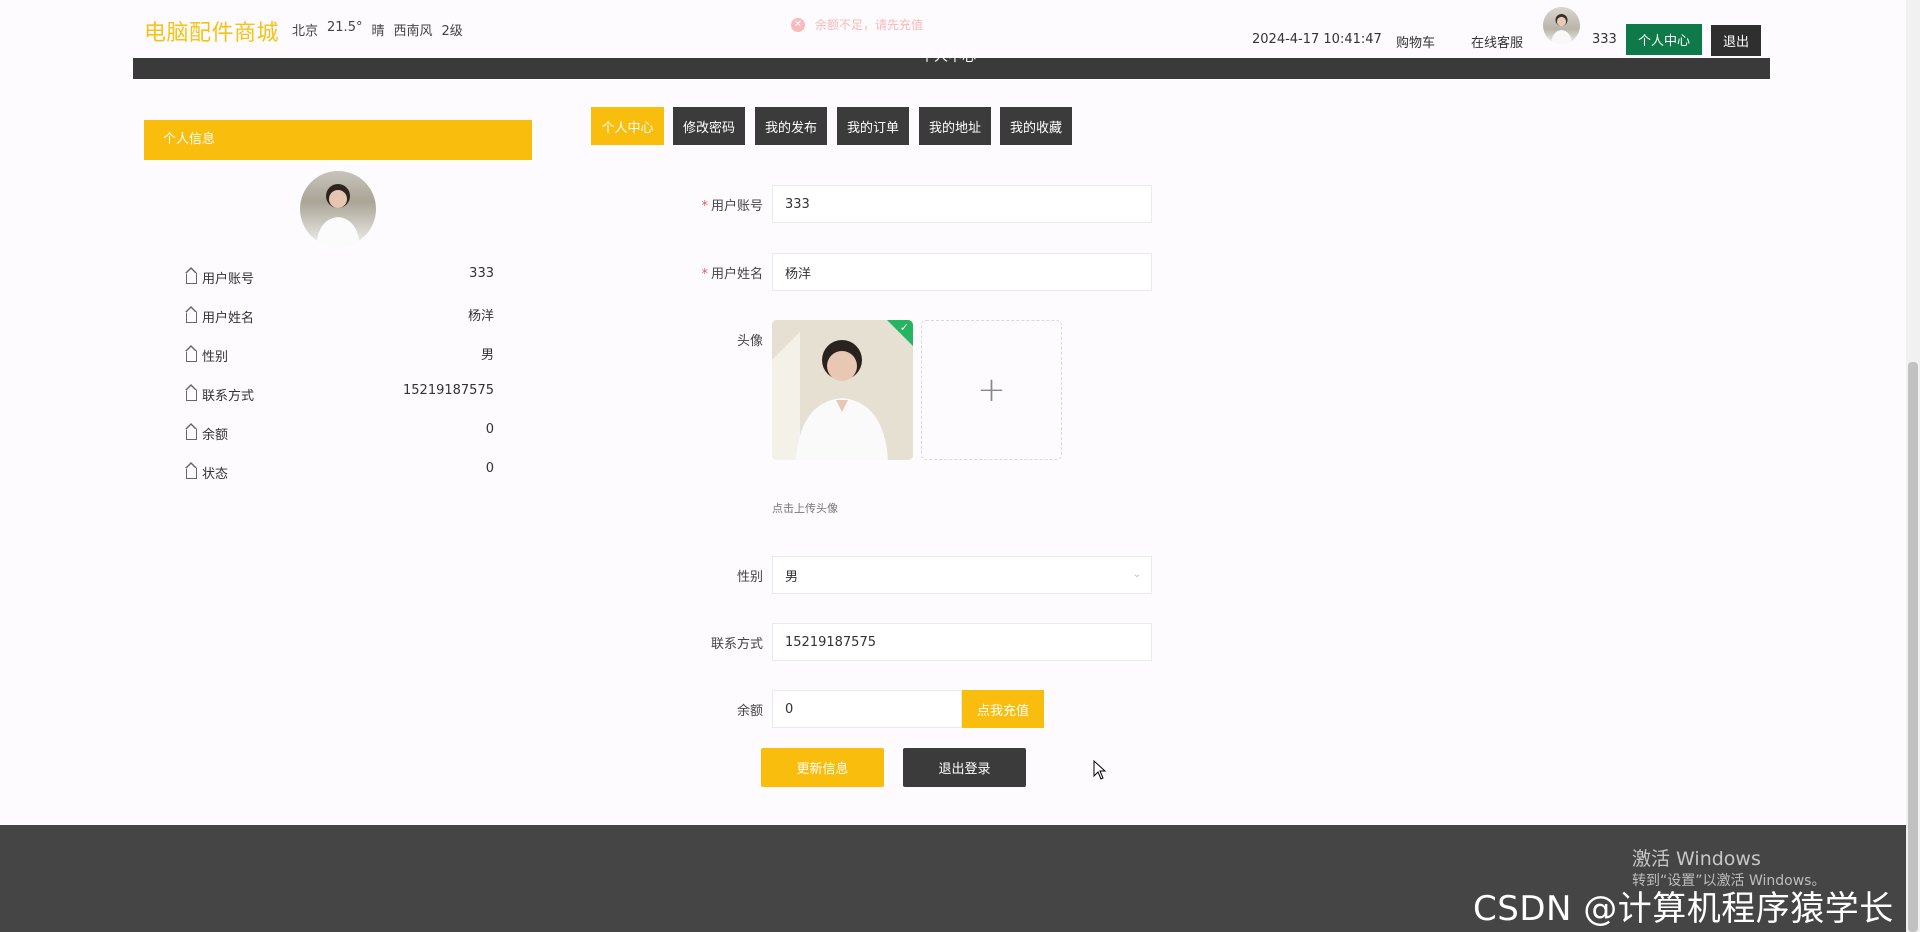 This screenshot has width=1920, height=932. I want to click on info-row-account: 用户账号 333, so click(339, 277).